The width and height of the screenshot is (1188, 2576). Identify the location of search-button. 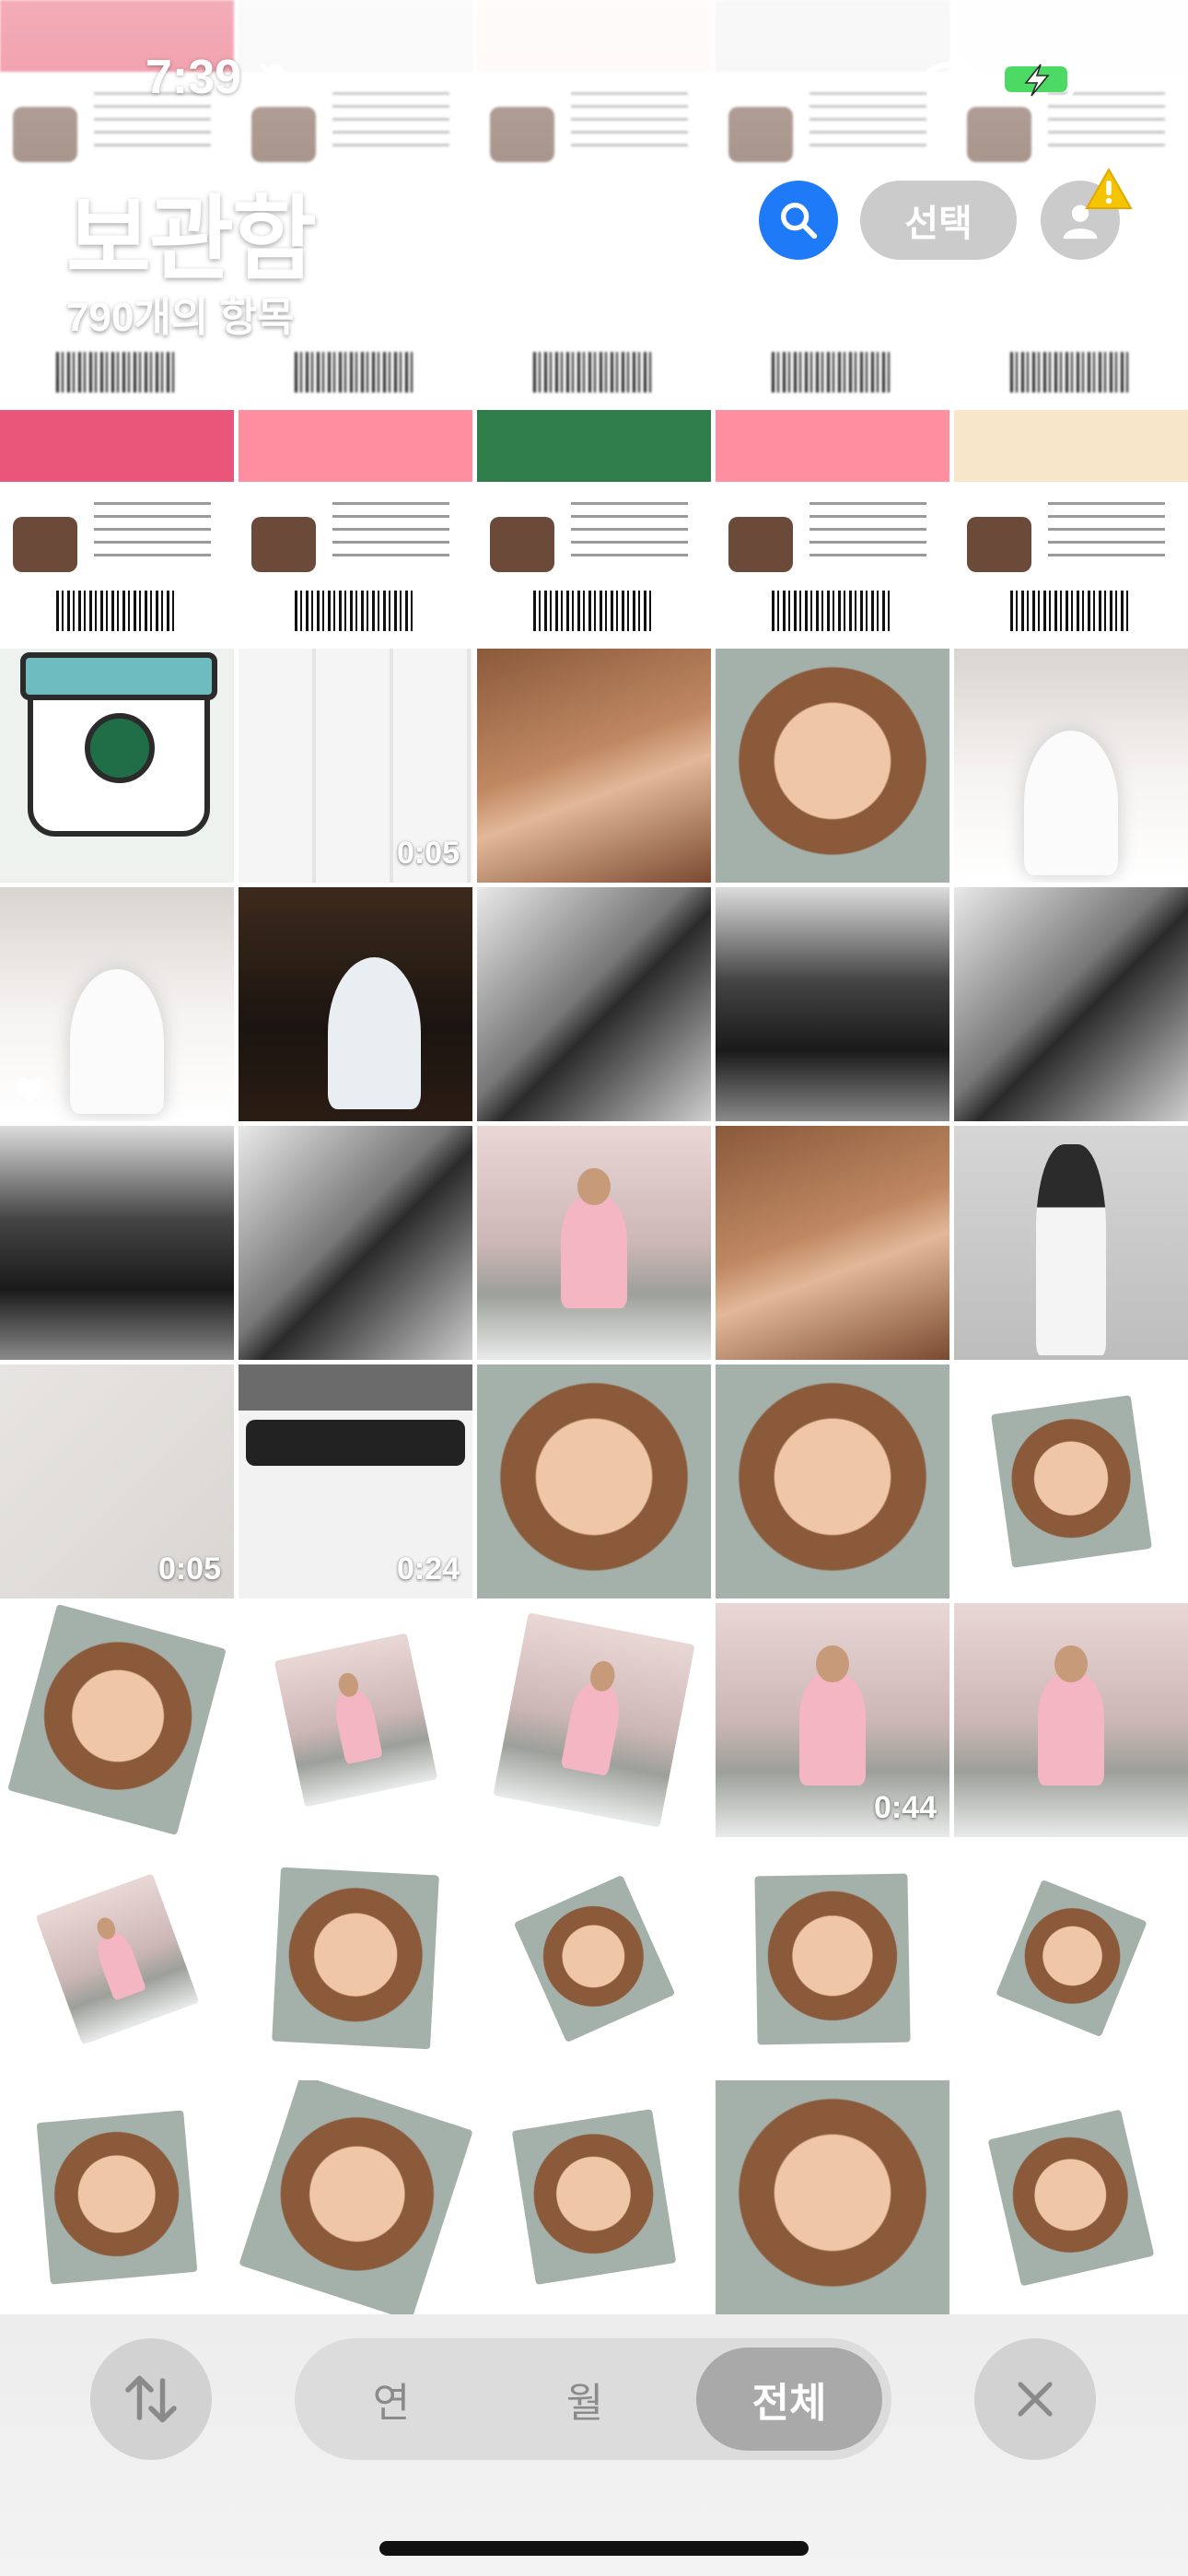
(798, 220).